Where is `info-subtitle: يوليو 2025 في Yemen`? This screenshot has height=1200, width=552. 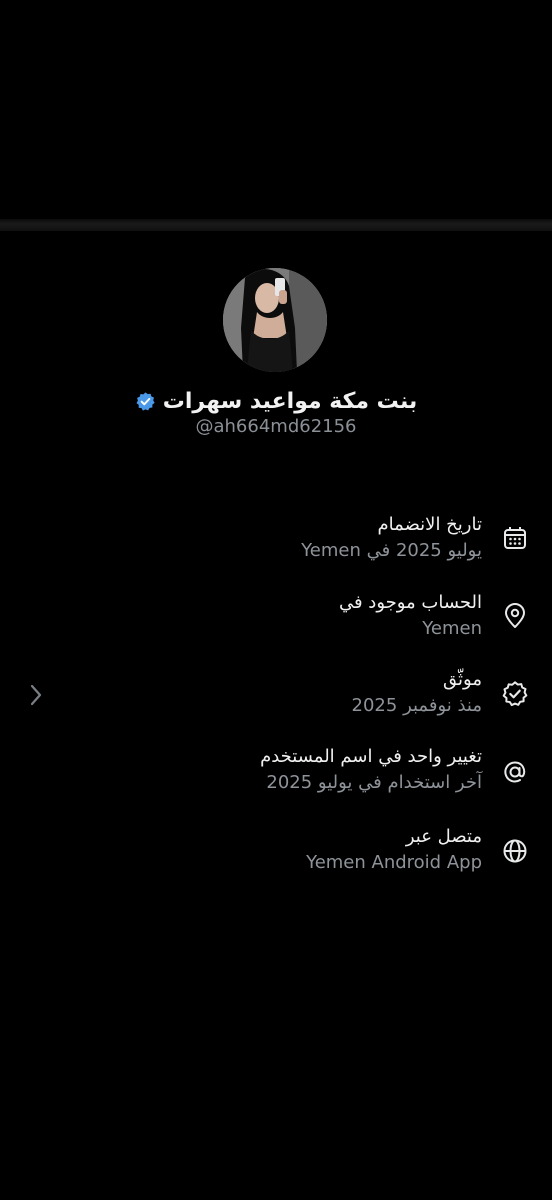
info-subtitle: يوليو 2025 في Yemen is located at coordinates (391, 550).